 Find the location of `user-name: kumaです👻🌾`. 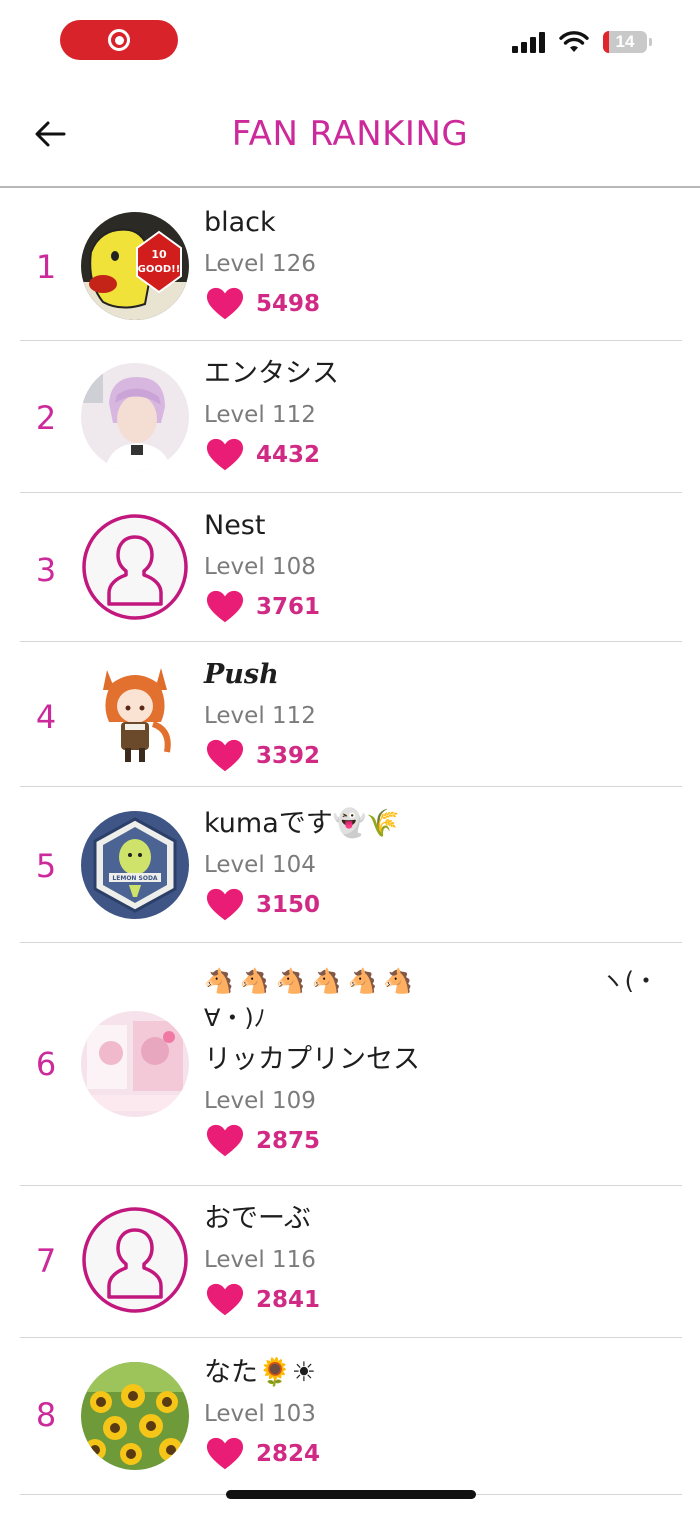

user-name: kumaです👻🌾 is located at coordinates (302, 823).